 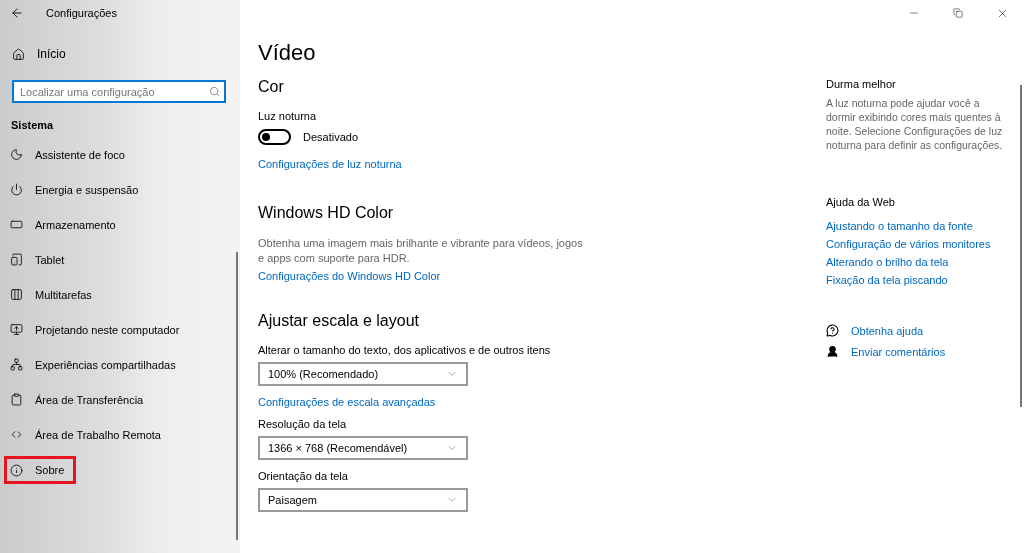 I want to click on section-heading: Windows HD Color, so click(x=326, y=213).